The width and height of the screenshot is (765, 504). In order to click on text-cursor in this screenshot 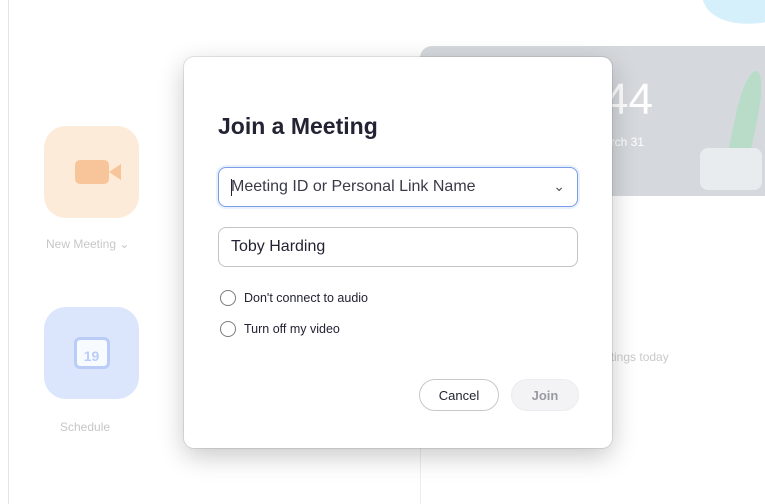, I will do `click(231, 187)`.